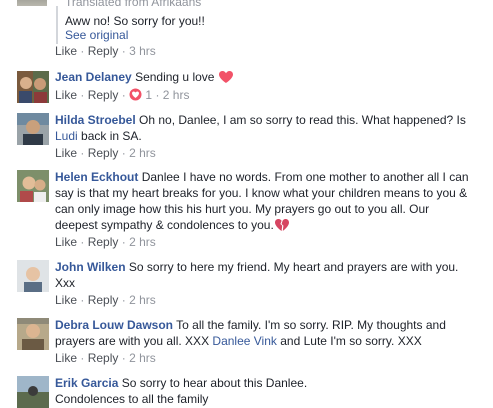 Image resolution: width=493 pixels, height=408 pixels. Describe the element at coordinates (134, 341) in the screenshot. I see `comment-text: prayers are with you all. XXX` at that location.